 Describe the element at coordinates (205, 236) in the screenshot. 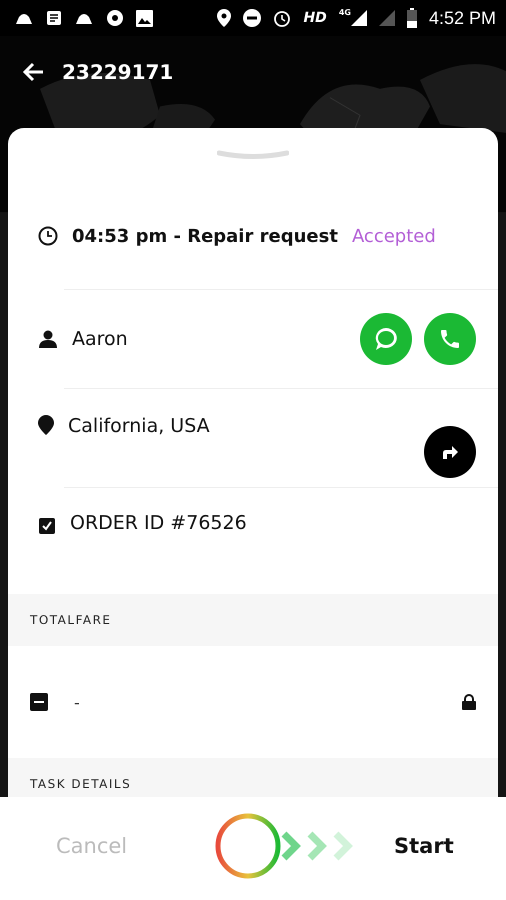

I see `request-title: 04:53 pm - Repair request` at that location.